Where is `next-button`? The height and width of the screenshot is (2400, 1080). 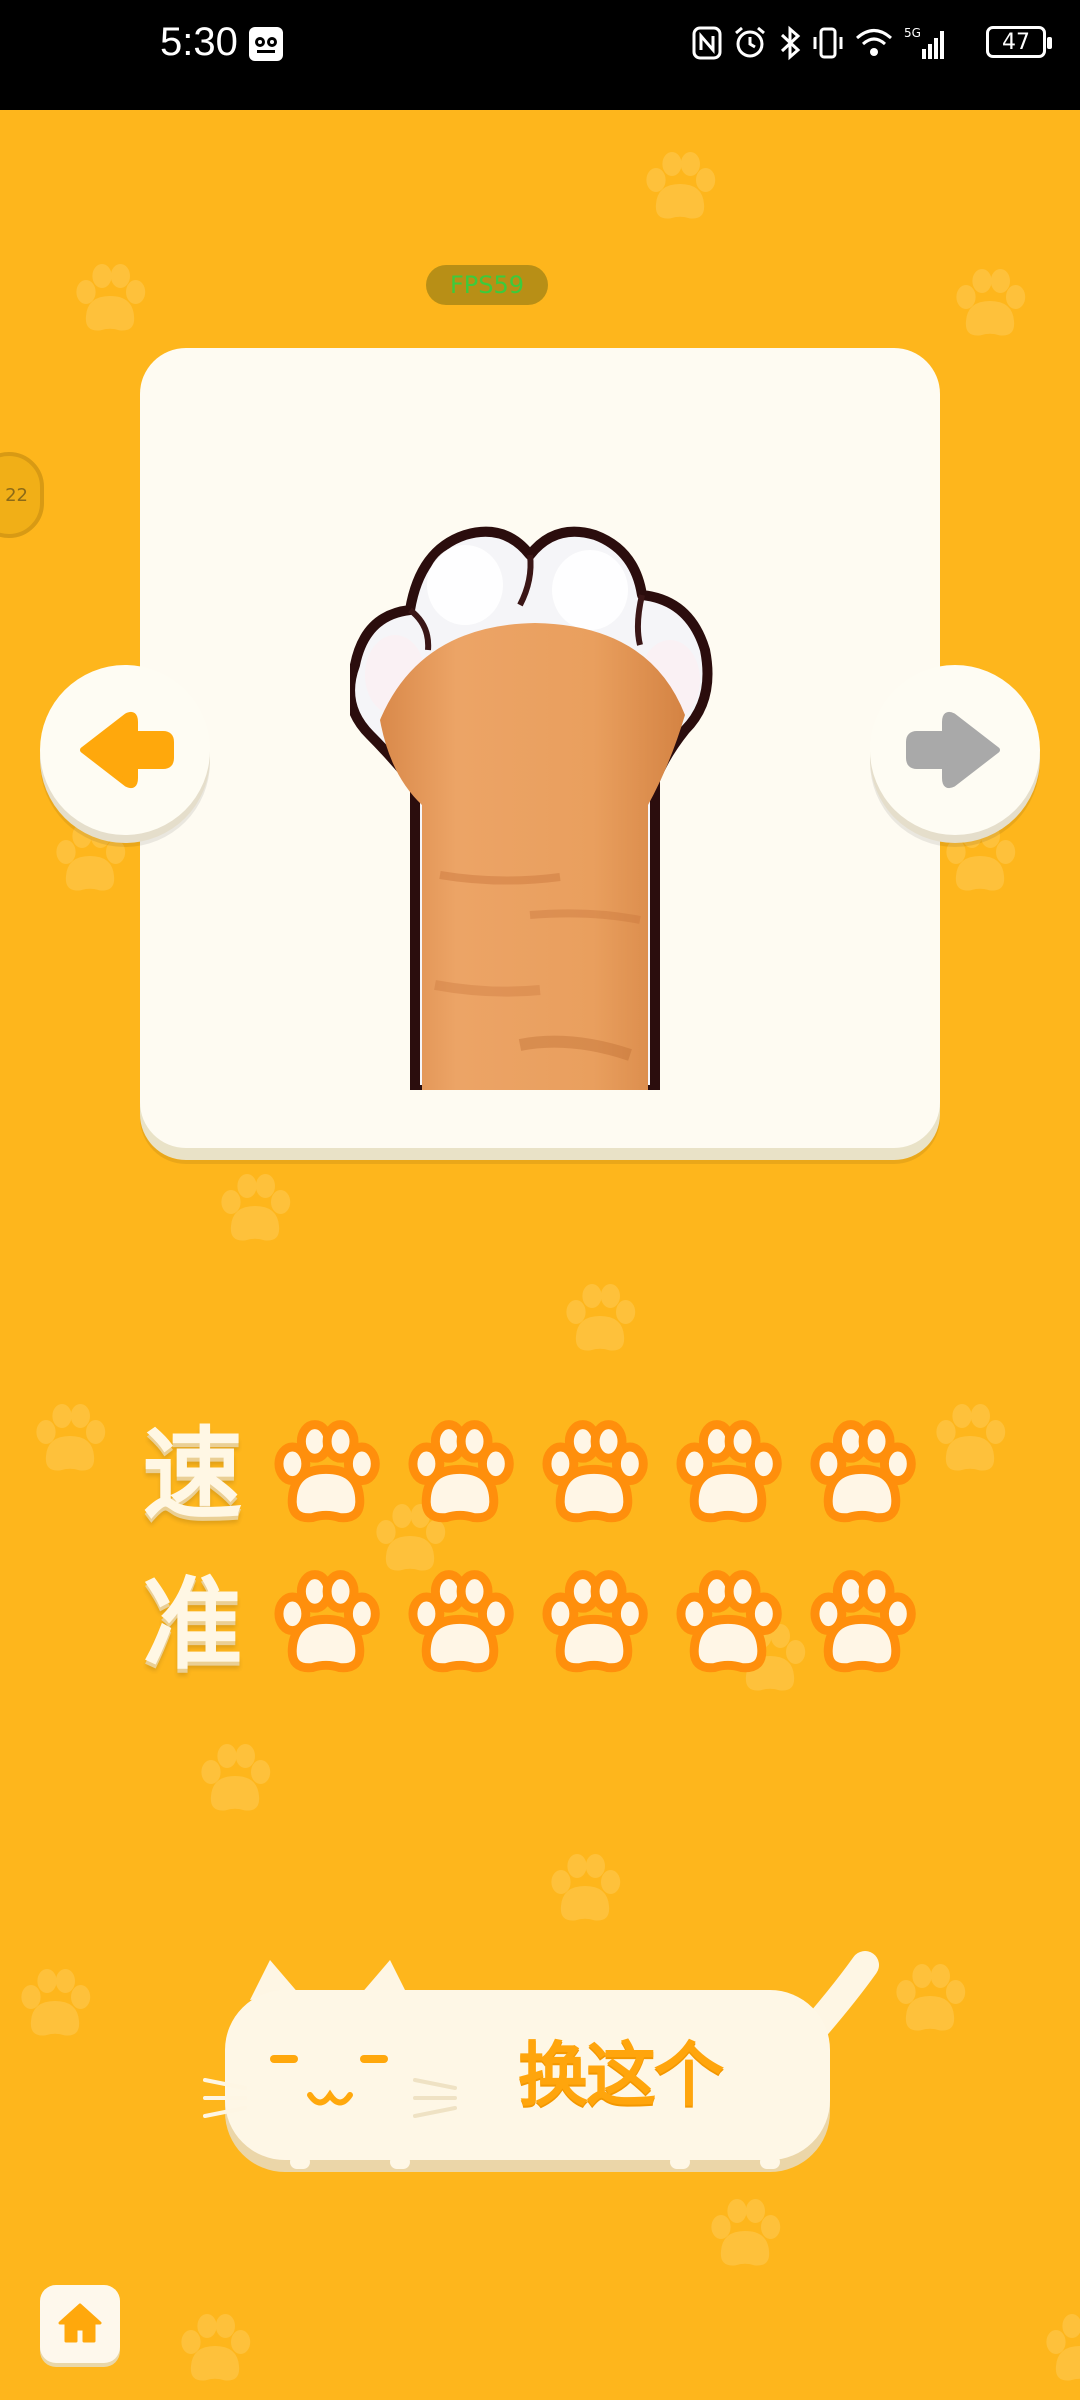
next-button is located at coordinates (955, 750).